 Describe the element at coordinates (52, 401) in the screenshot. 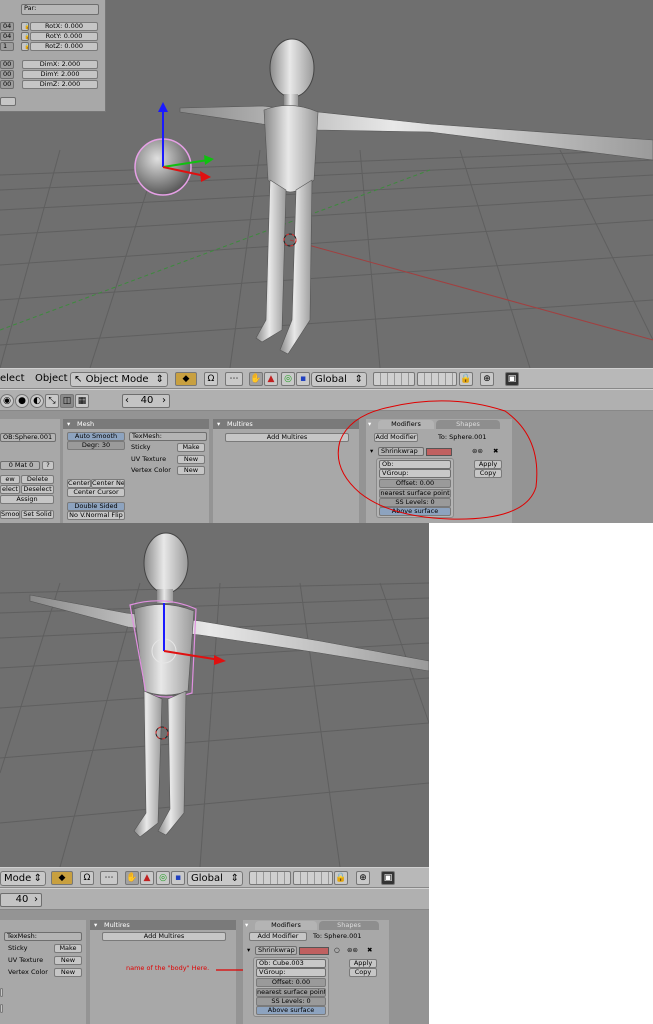

I see `object-icon: ⤡` at that location.